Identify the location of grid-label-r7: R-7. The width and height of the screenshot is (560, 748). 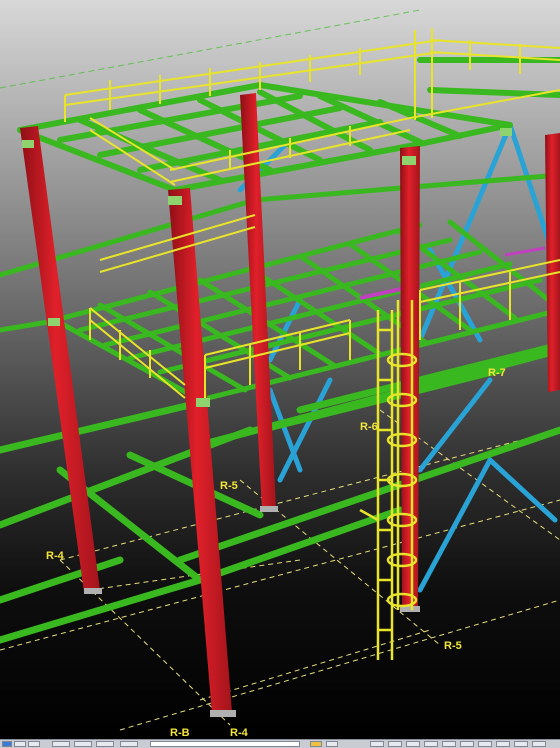
(497, 373).